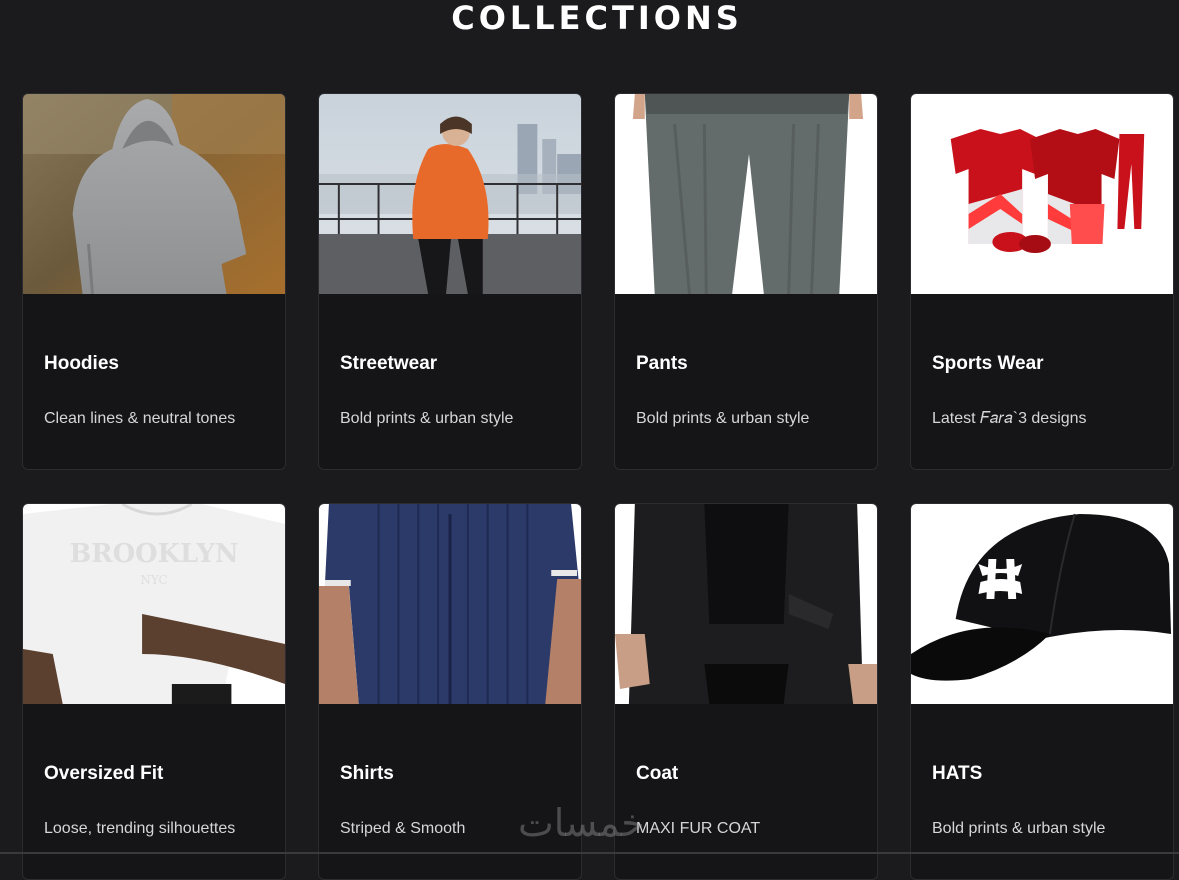 This screenshot has height=880, width=1179. What do you see at coordinates (988, 363) in the screenshot?
I see `card-title: Sports Wear` at bounding box center [988, 363].